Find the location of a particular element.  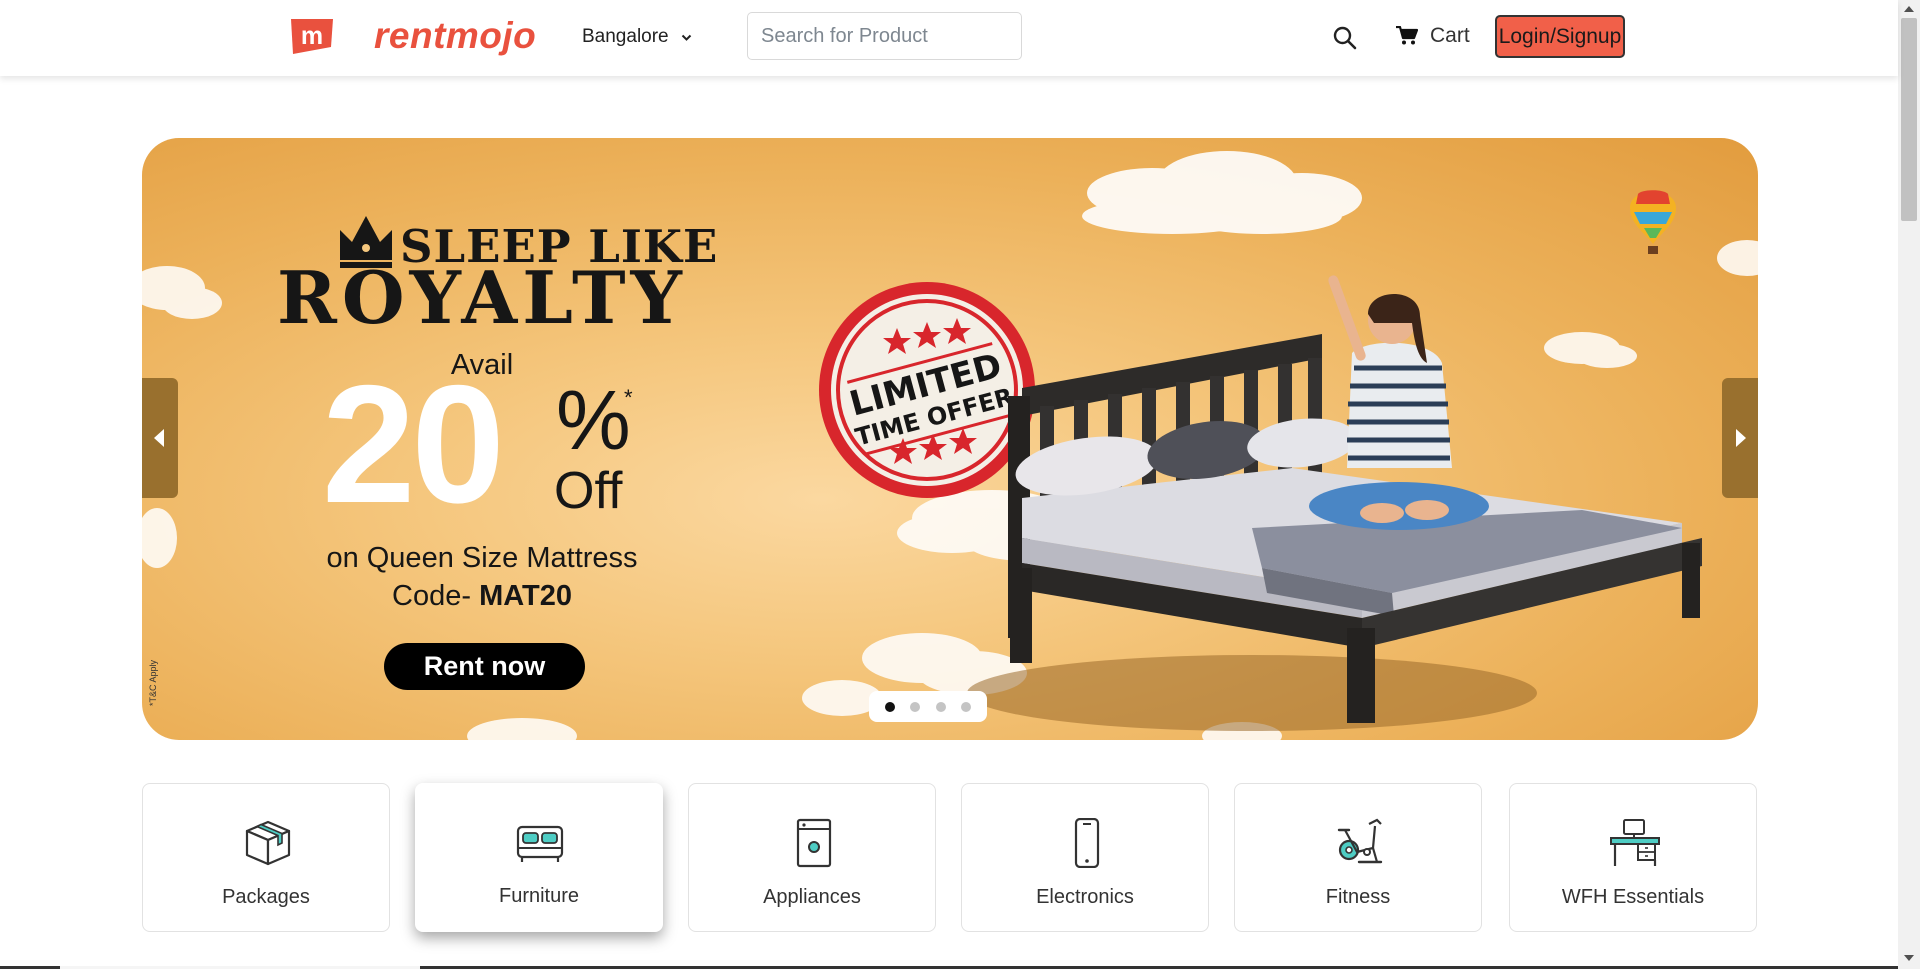

promo-code: MAT20 is located at coordinates (525, 596).